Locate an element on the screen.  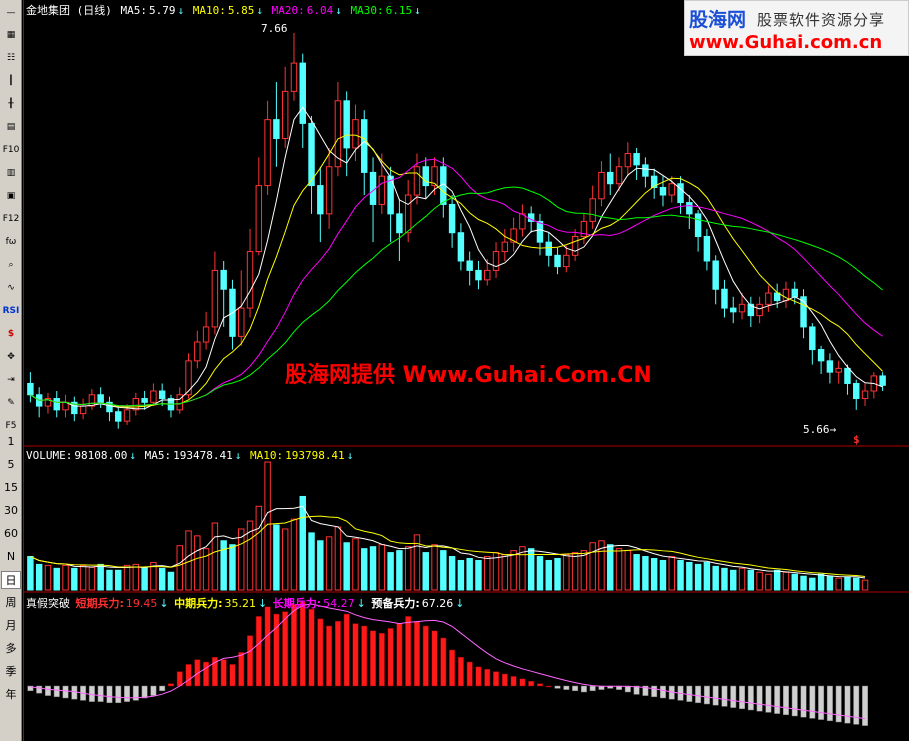
period-12: 年 is located at coordinates (11, 695).